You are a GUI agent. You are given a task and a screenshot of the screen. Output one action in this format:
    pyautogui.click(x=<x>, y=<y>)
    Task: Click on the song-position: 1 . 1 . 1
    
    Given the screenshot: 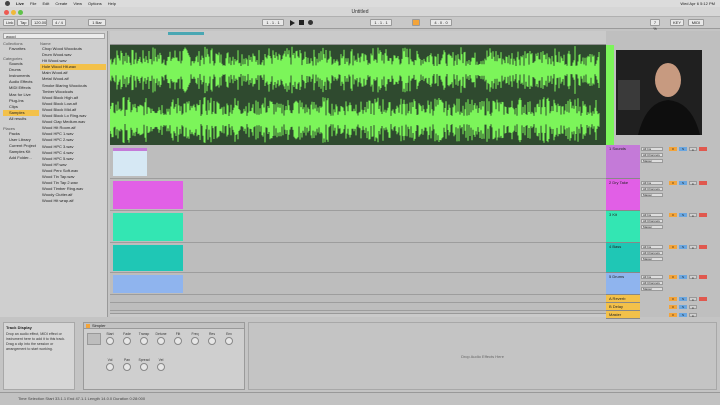 What is the action you would take?
    pyautogui.click(x=273, y=22)
    